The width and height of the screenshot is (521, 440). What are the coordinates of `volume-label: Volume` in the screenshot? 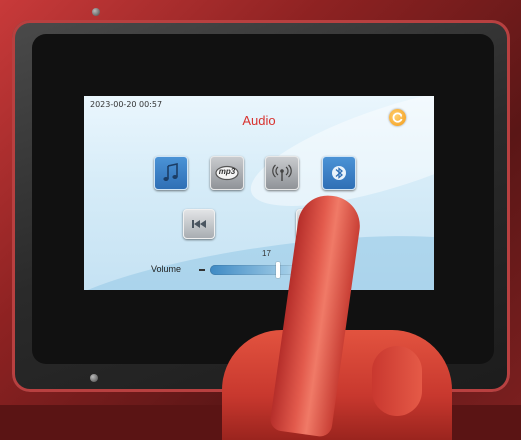 It's located at (166, 269).